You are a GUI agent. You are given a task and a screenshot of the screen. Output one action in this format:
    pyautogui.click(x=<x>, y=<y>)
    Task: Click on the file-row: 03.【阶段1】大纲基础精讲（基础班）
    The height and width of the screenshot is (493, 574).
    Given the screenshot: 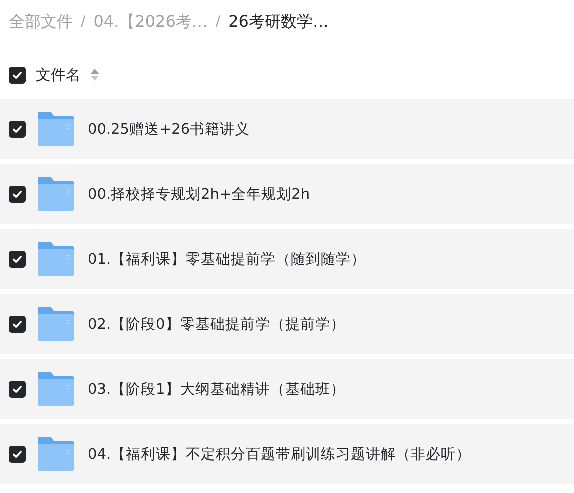 What is the action you would take?
    pyautogui.click(x=287, y=389)
    